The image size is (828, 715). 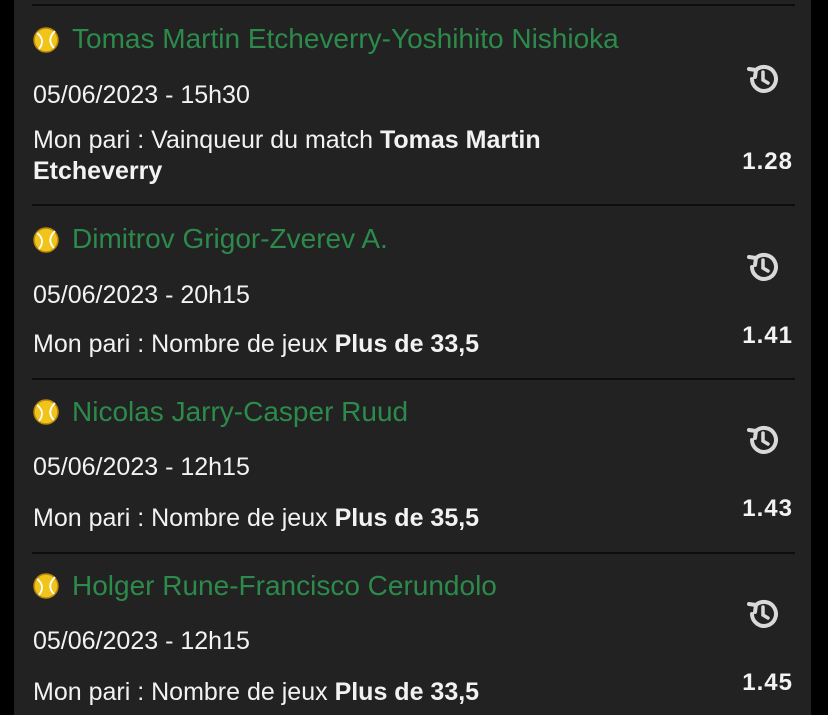 I want to click on match-title: Nicolas Jarry-Casper Ruud, so click(x=240, y=412).